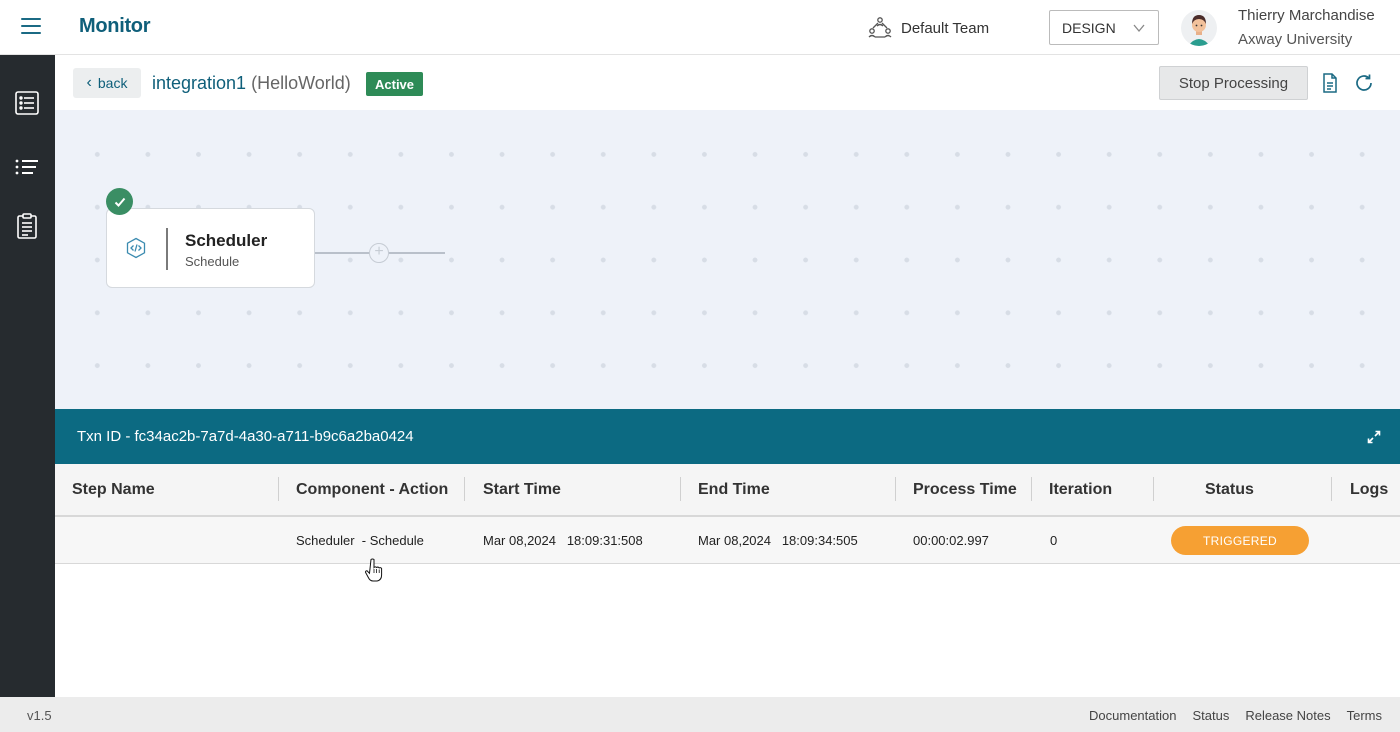 The image size is (1400, 732). I want to click on status-badge: TRIGGERED, so click(1240, 540).